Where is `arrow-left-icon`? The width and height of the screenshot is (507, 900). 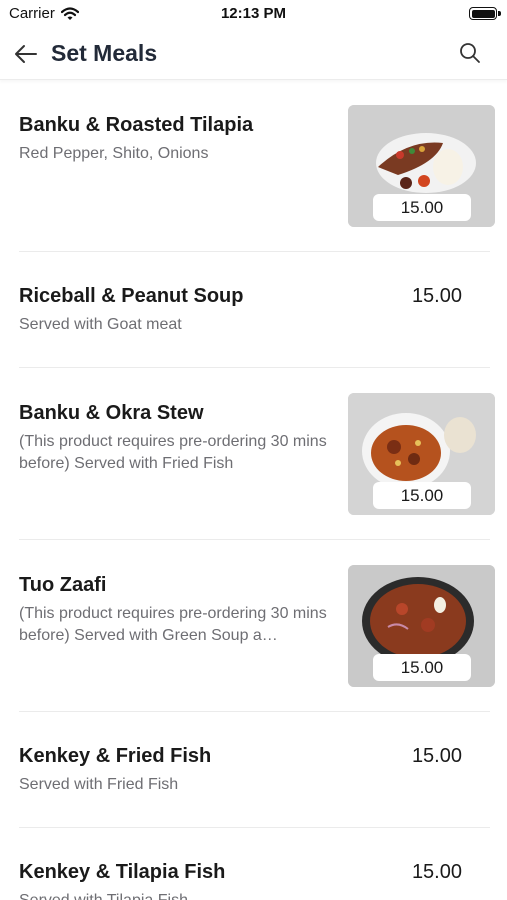 arrow-left-icon is located at coordinates (26, 54).